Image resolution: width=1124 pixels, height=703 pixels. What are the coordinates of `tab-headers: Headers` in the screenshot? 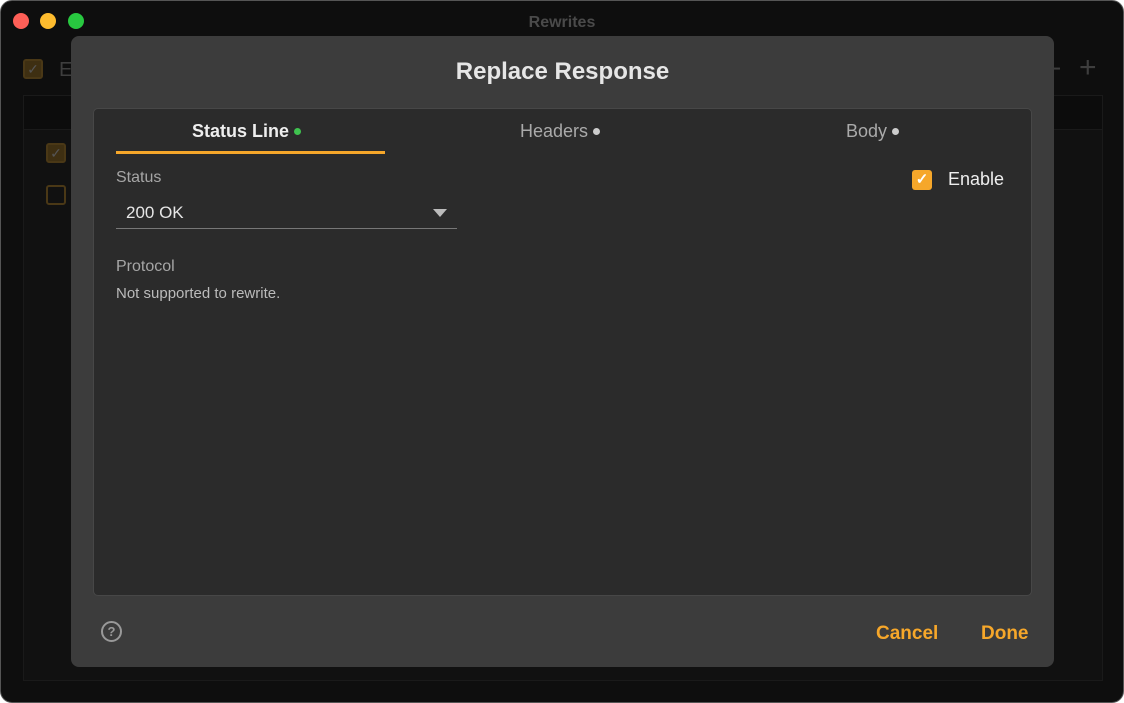 It's located at (560, 131).